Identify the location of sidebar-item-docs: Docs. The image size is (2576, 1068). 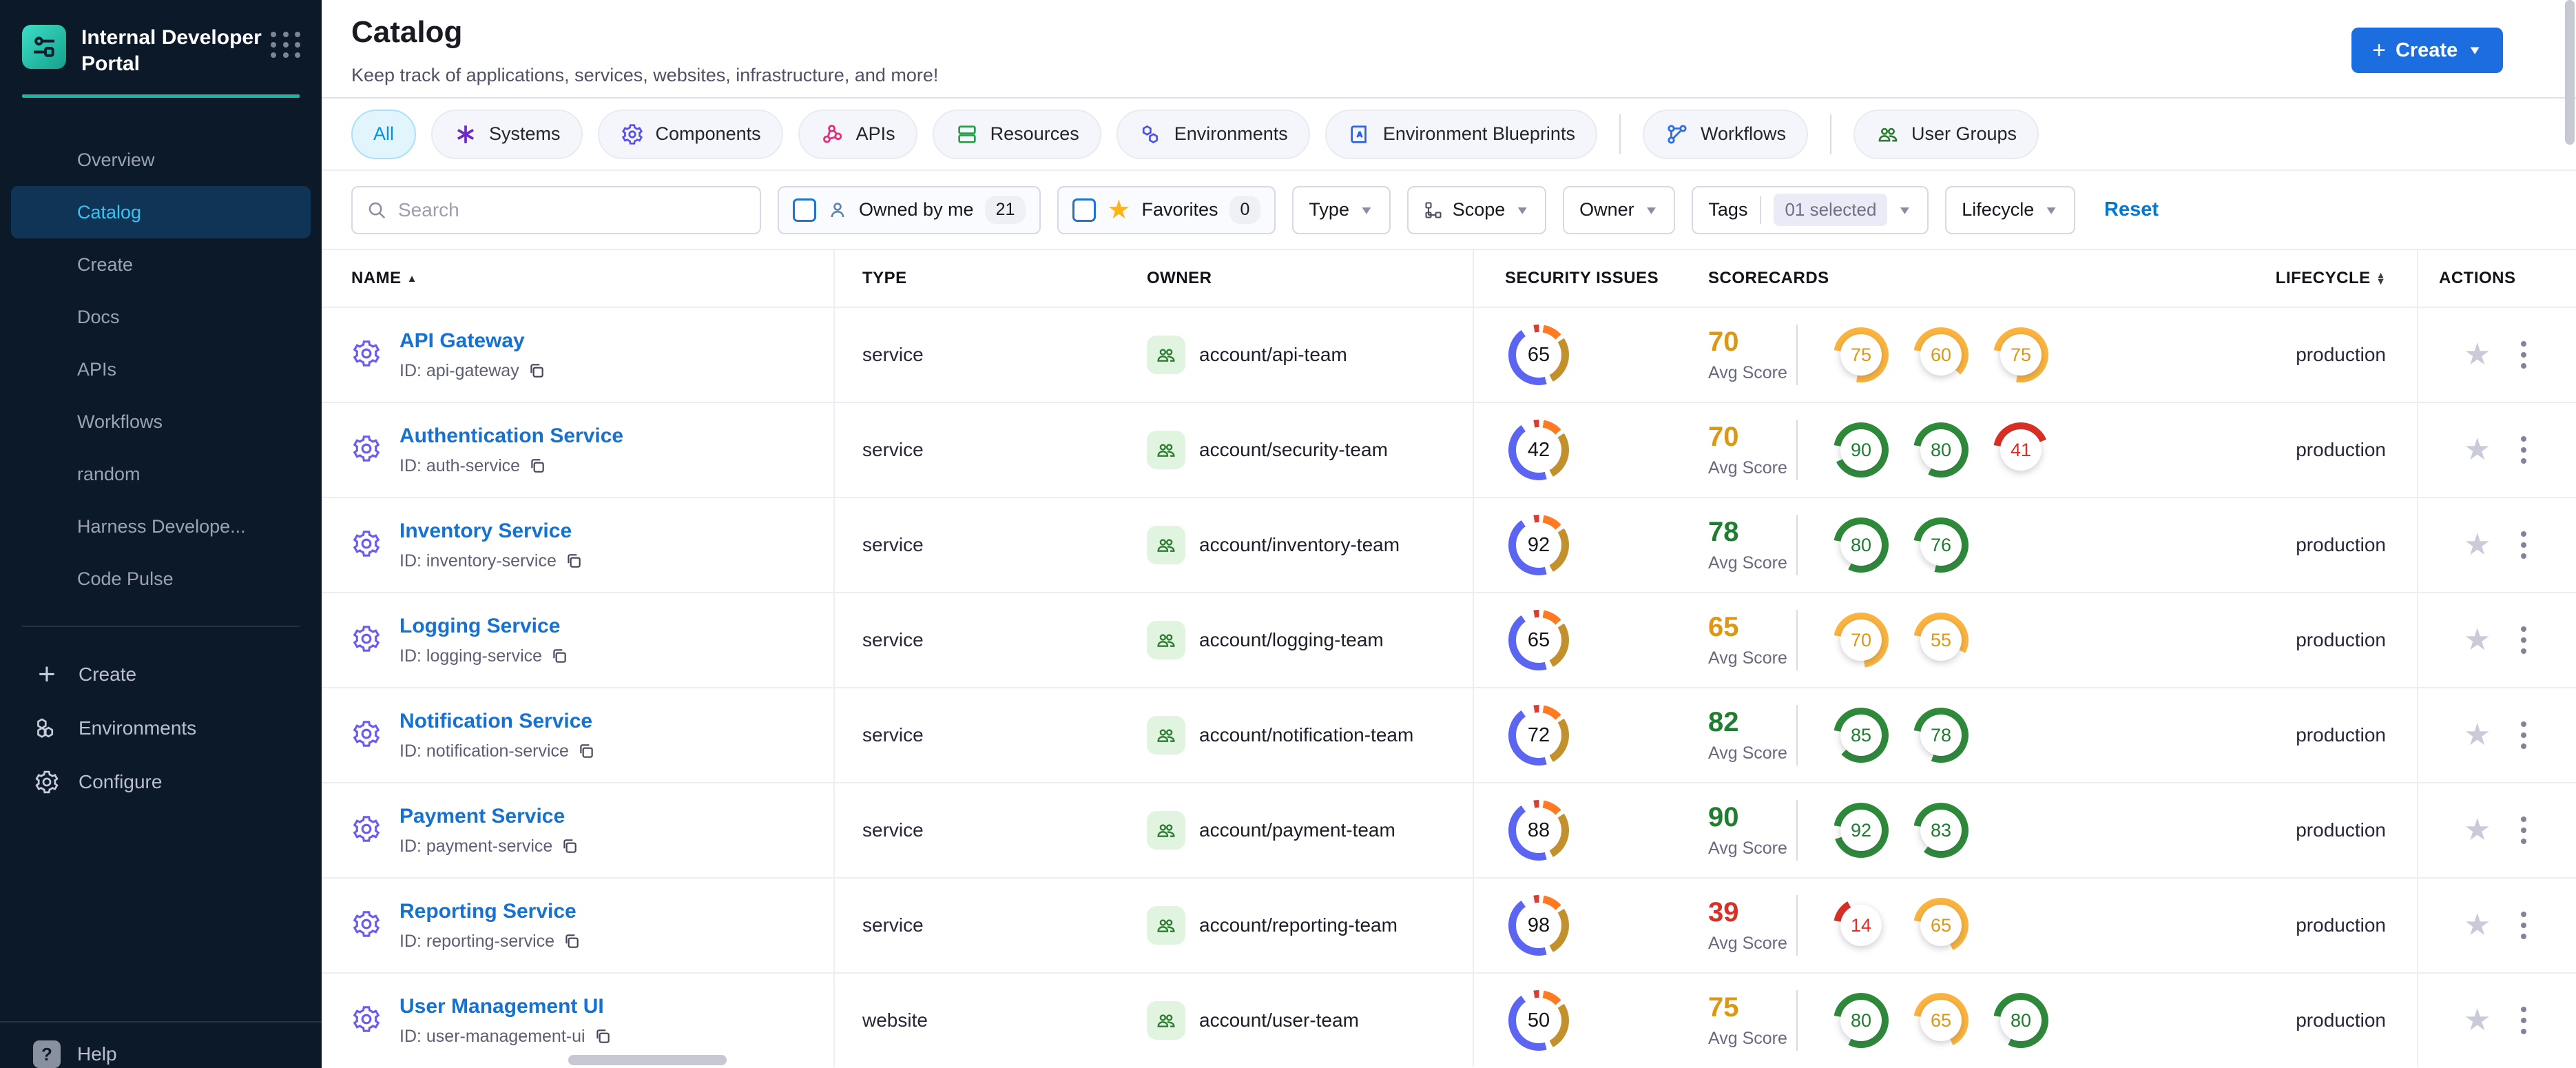
(161, 317).